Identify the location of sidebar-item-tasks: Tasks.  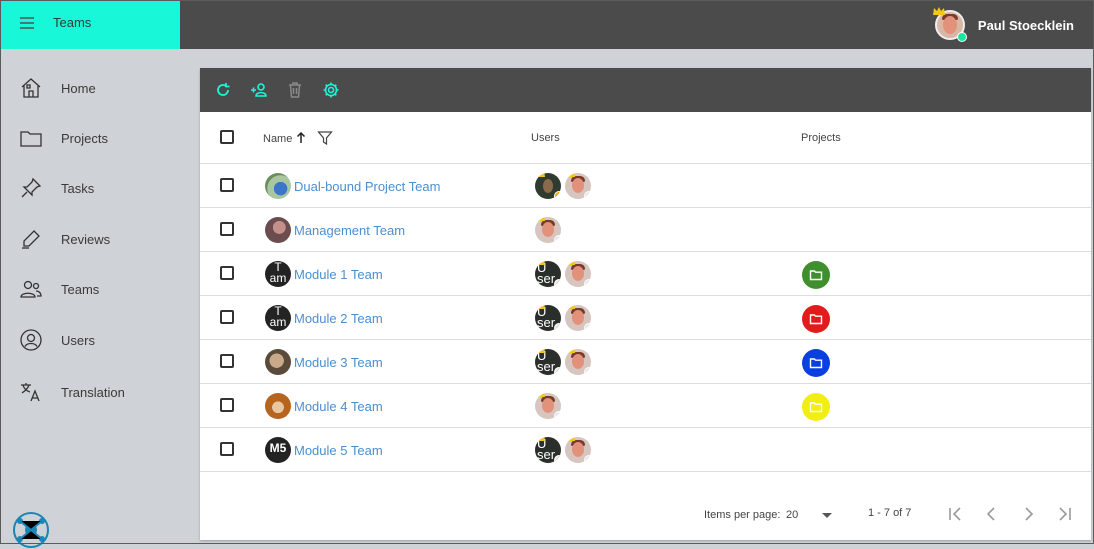
(90, 188).